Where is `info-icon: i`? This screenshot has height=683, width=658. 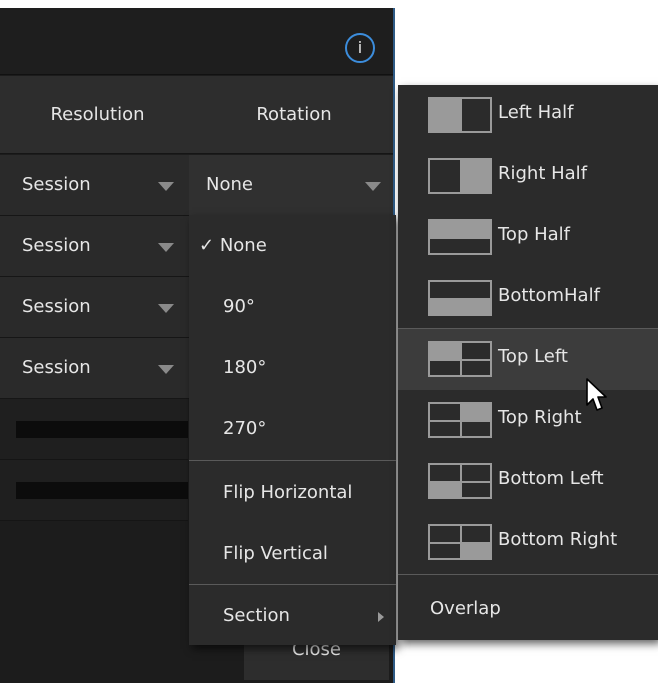 info-icon: i is located at coordinates (360, 48).